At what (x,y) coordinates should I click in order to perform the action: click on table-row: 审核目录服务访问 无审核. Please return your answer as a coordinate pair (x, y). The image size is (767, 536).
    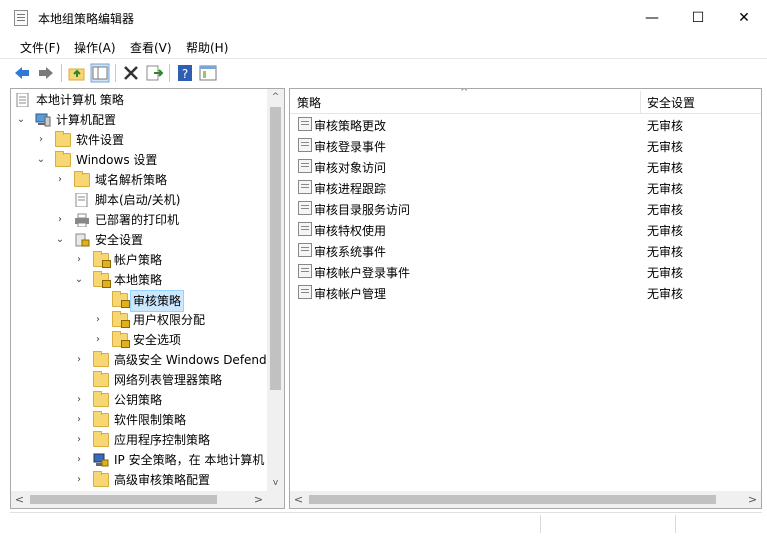
    Looking at the image, I should click on (525, 208).